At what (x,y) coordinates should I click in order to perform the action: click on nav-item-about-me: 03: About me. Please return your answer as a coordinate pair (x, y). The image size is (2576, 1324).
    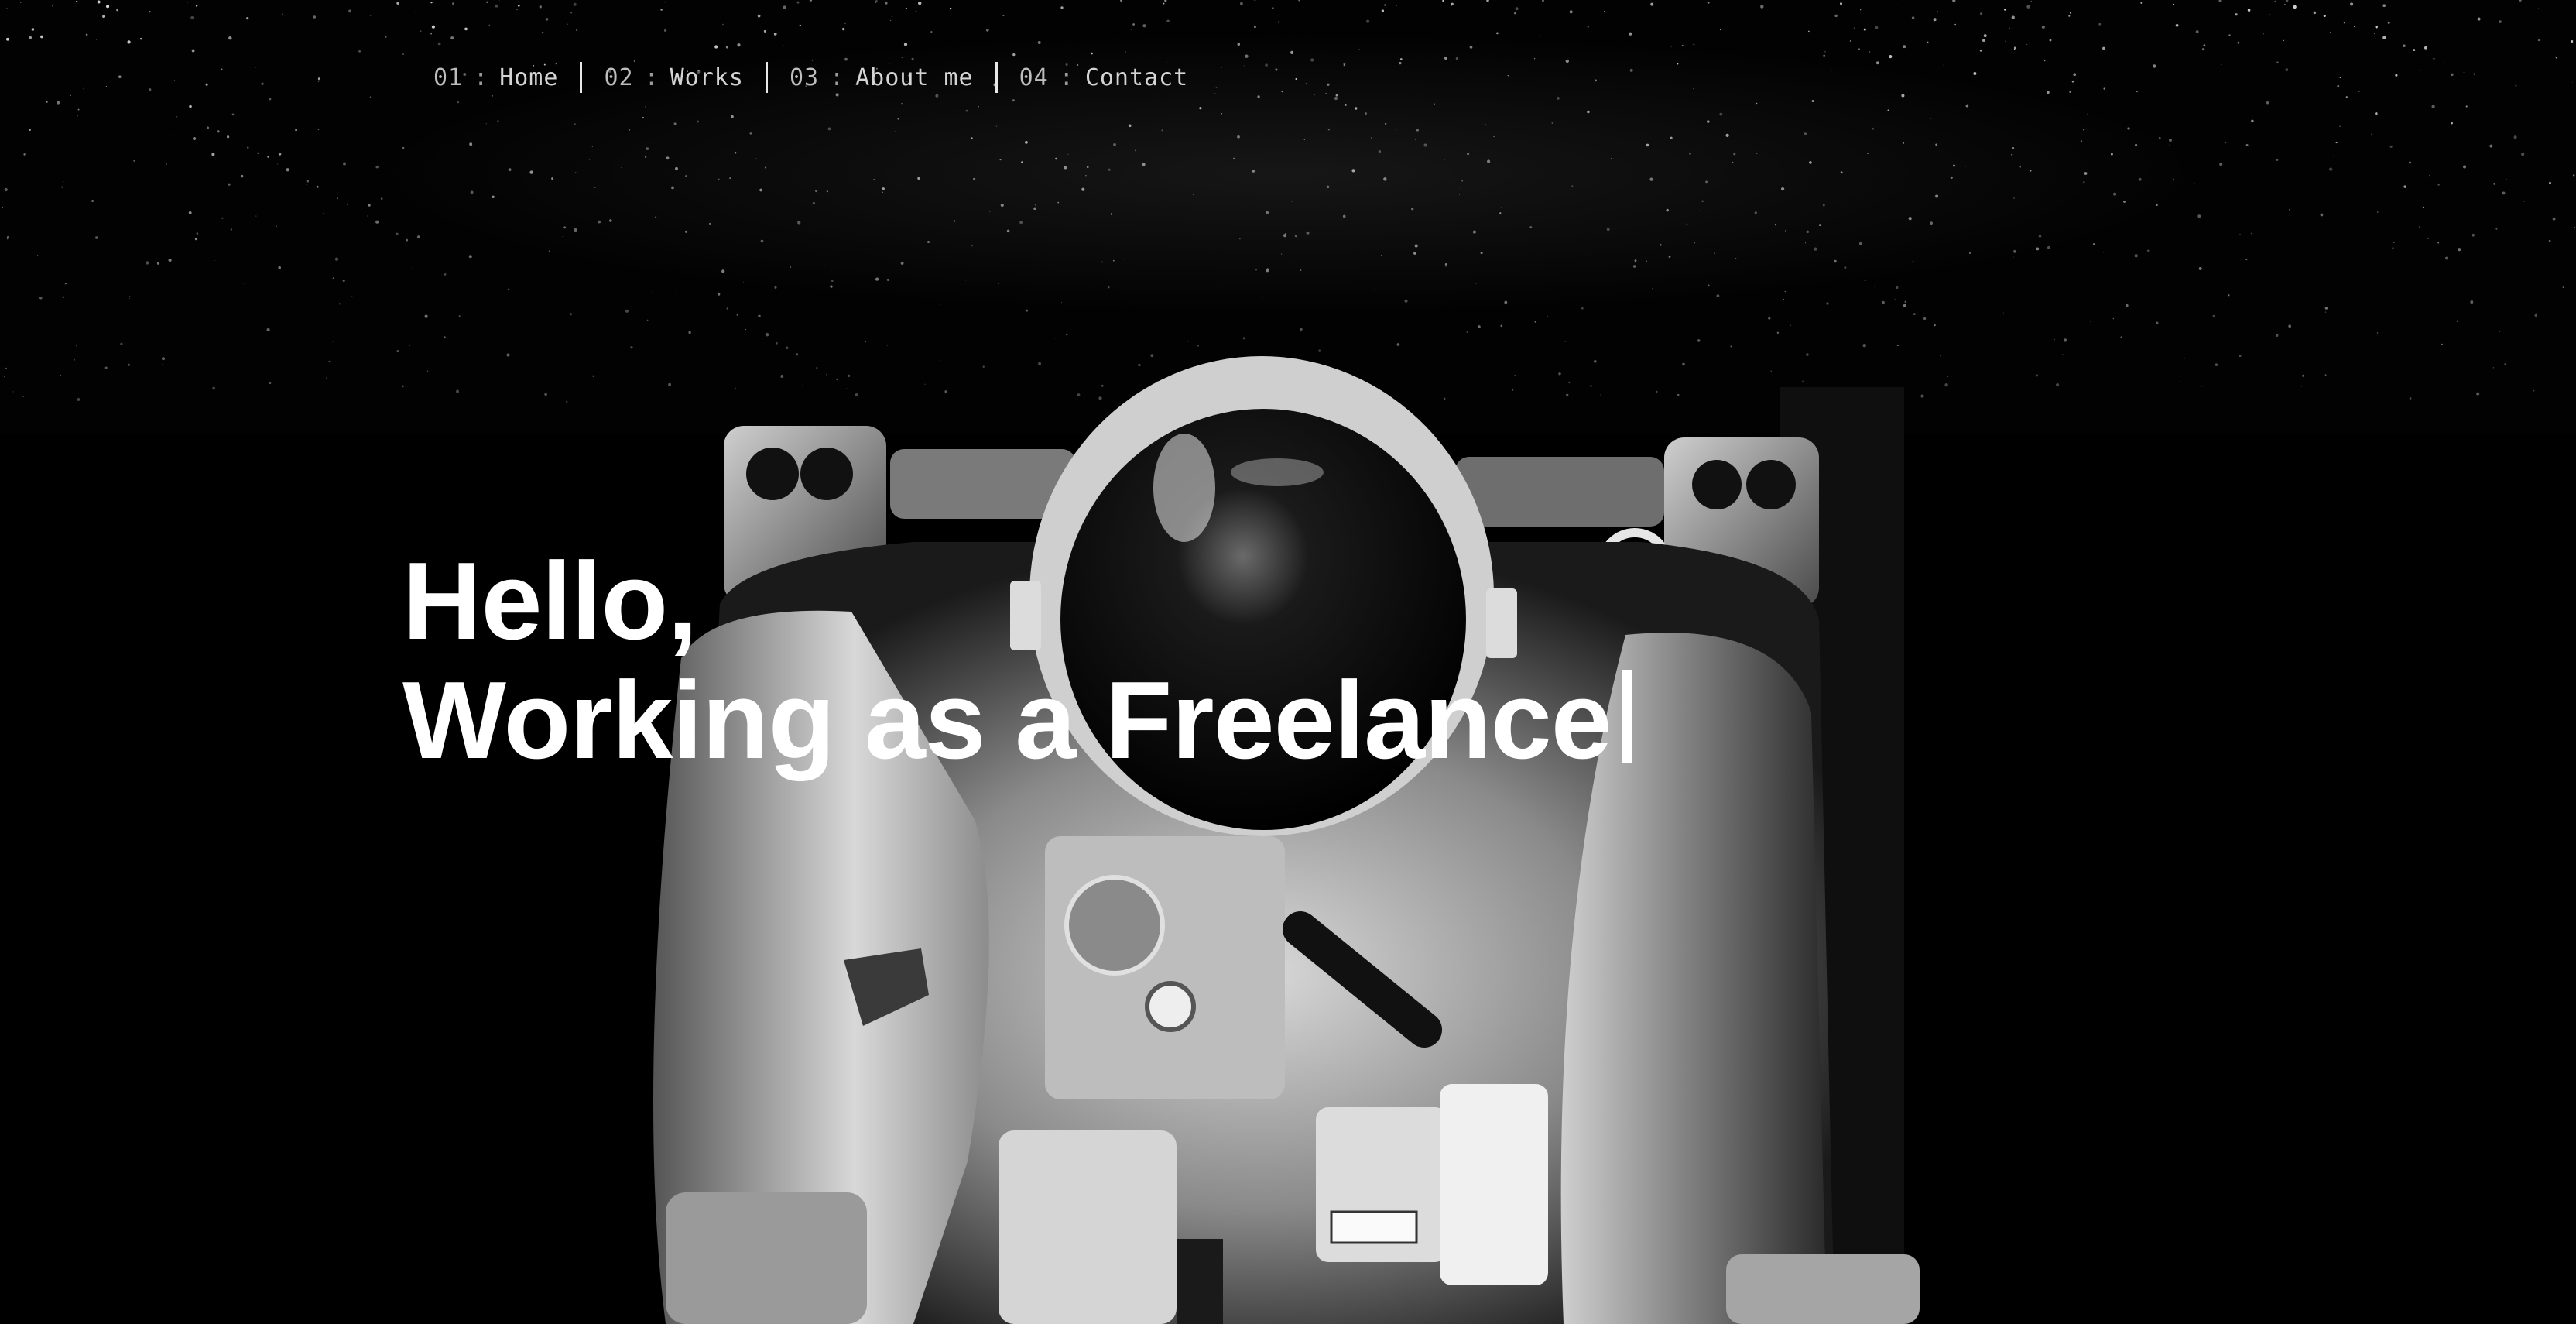
    Looking at the image, I should click on (881, 78).